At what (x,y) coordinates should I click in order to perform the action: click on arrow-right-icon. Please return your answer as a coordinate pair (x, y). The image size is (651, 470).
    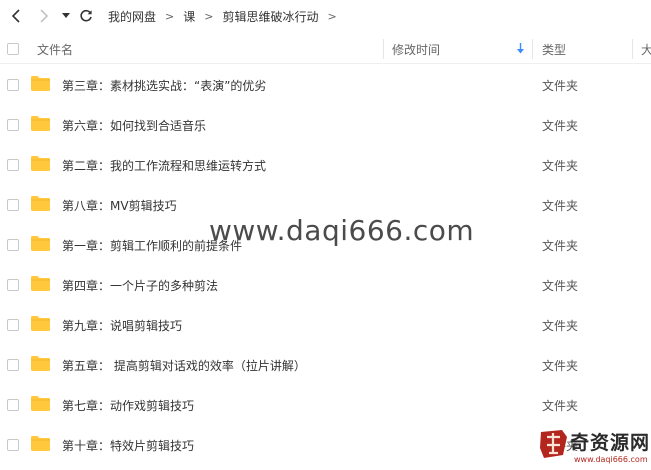
    Looking at the image, I should click on (44, 16).